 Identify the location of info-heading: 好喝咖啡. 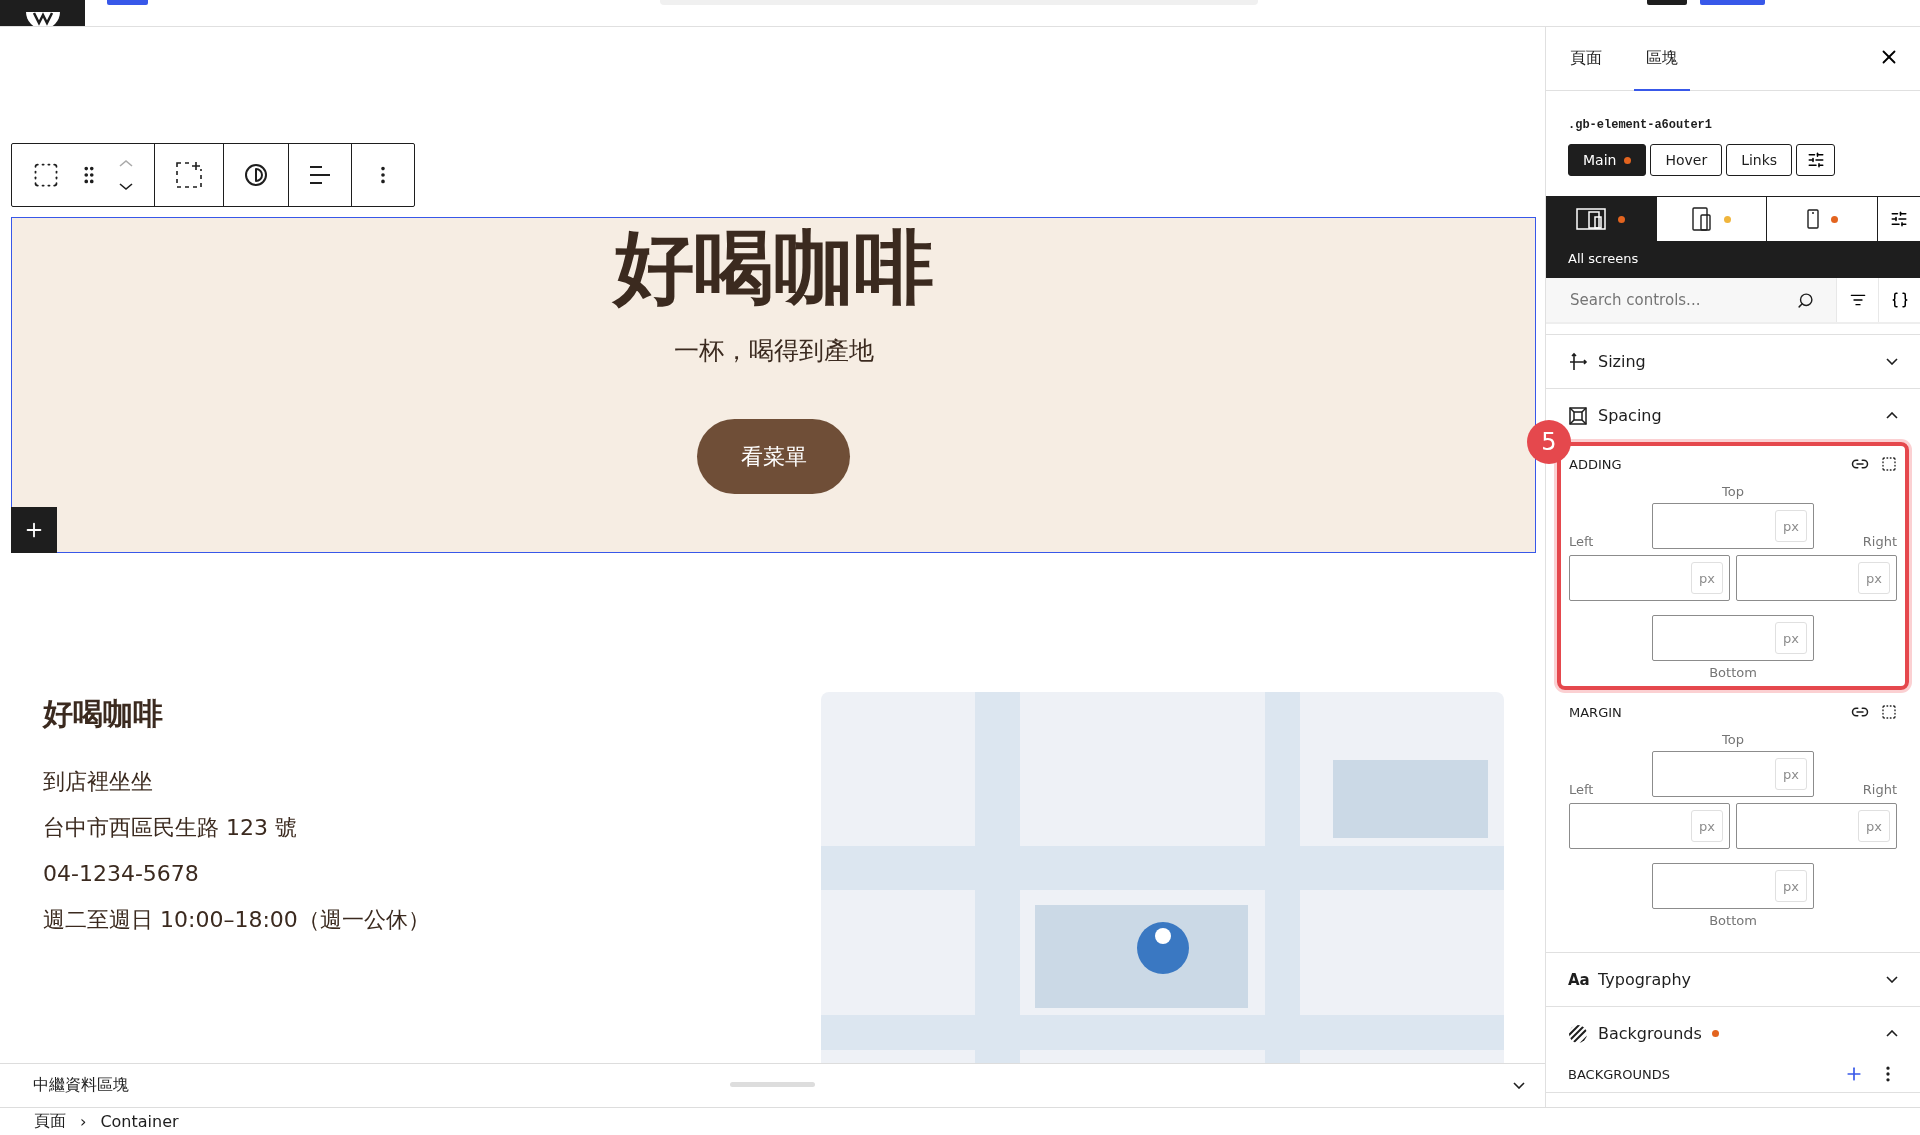
(103, 714).